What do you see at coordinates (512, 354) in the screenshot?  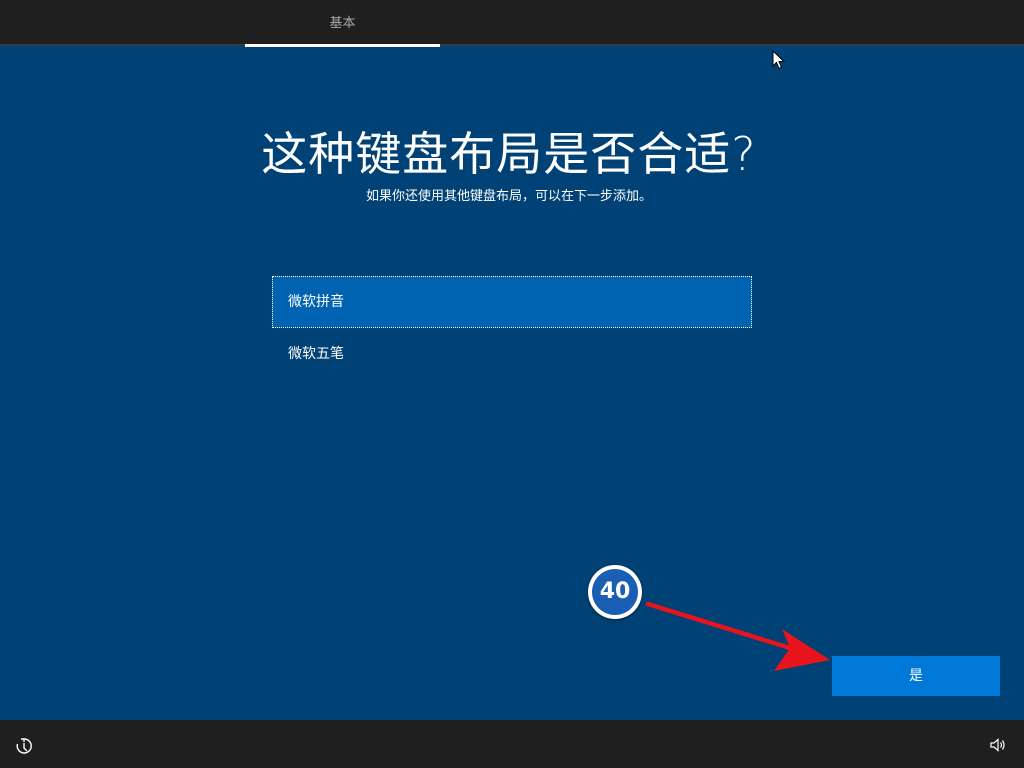 I see `list-item-microsoft-wubi: 微软五笔` at bounding box center [512, 354].